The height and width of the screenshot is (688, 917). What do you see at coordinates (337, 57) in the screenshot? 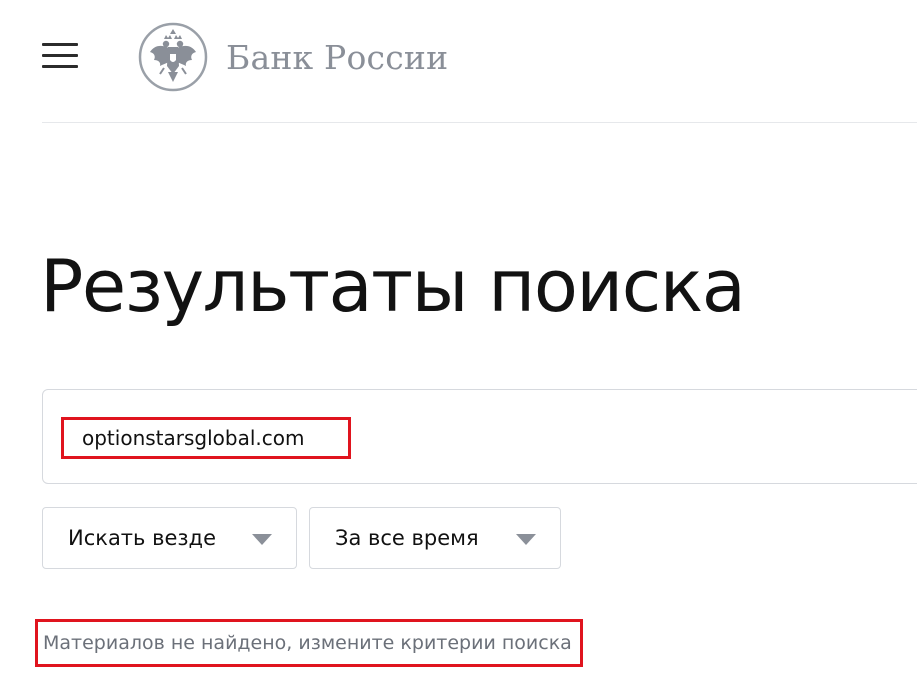
I see `logo-text: Банк России` at bounding box center [337, 57].